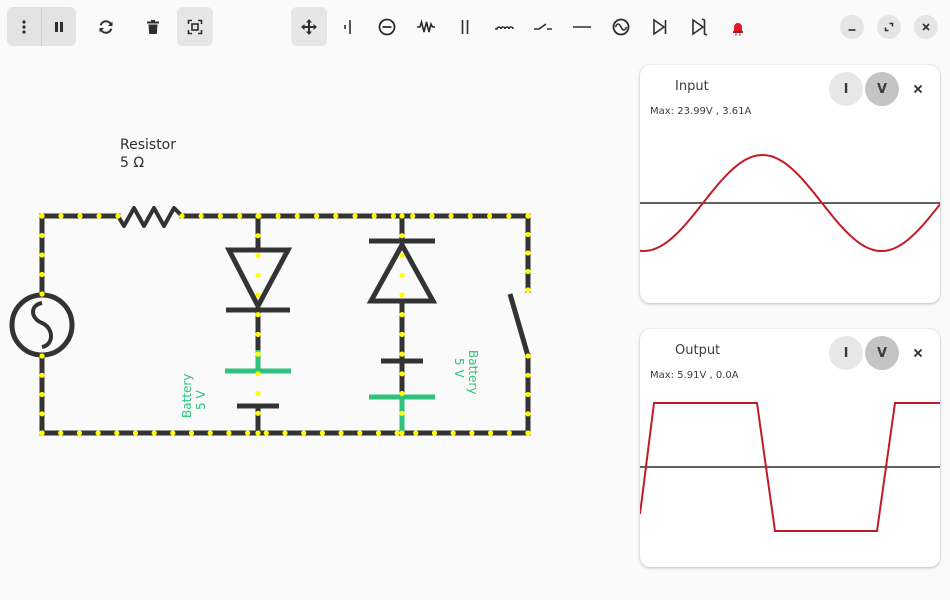 The width and height of the screenshot is (950, 600). Describe the element at coordinates (258, 324) in the screenshot. I see `left-branch` at that location.